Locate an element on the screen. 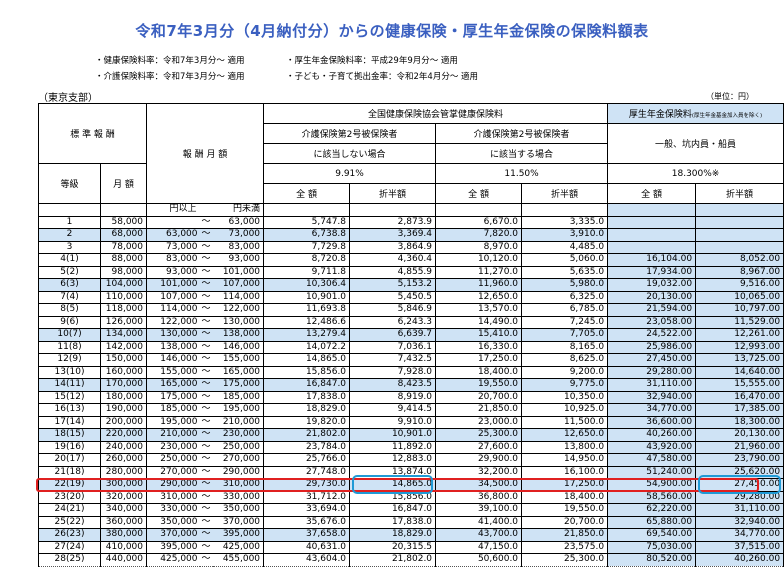  lower-bound-cell: 114,000 is located at coordinates (173, 310).